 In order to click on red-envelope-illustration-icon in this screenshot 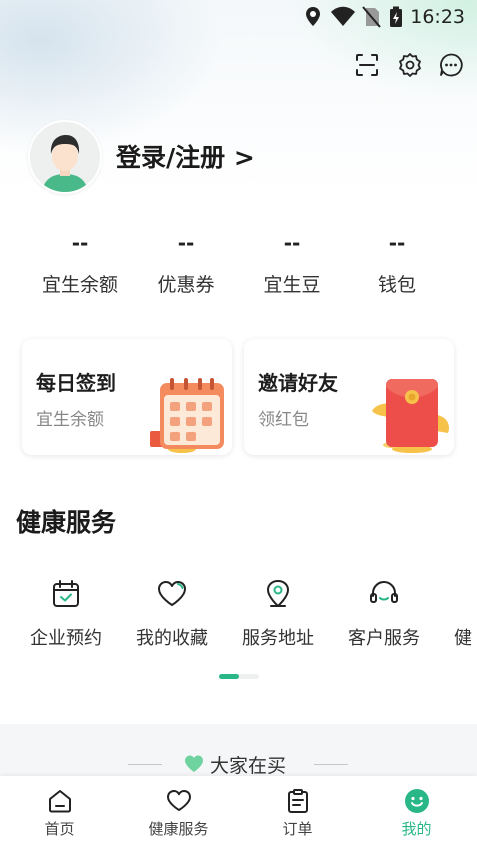, I will do `click(411, 416)`.